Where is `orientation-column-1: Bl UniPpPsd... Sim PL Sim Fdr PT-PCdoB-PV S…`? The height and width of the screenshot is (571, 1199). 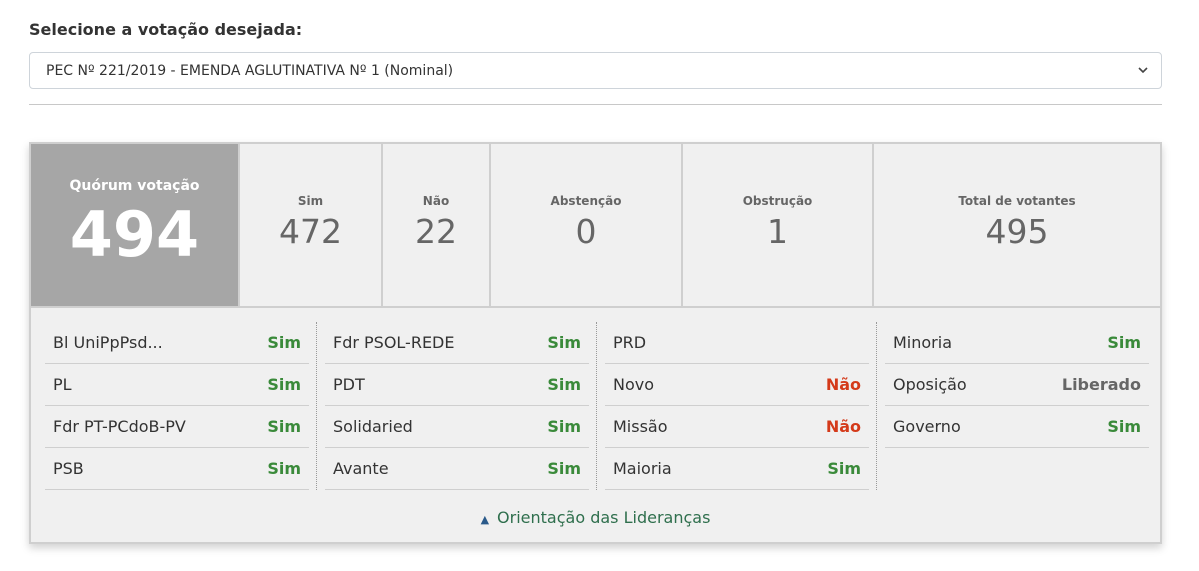 orientation-column-1: Bl UniPpPsd... Sim PL Sim Fdr PT-PCdoB-PV S… is located at coordinates (177, 406).